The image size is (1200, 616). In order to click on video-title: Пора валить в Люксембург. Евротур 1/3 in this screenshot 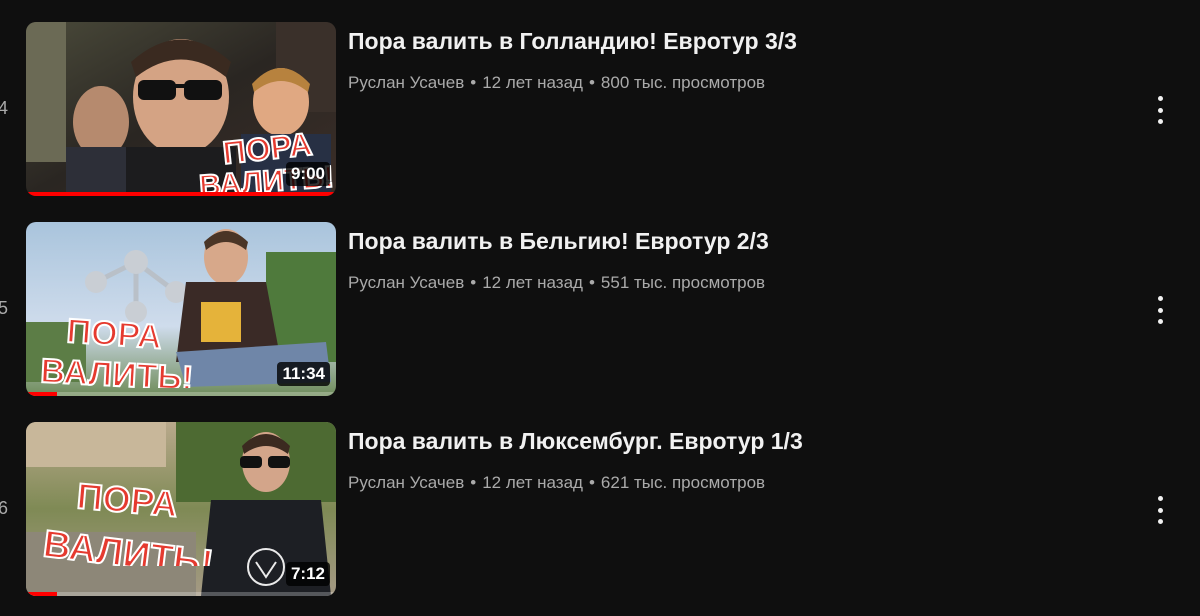, I will do `click(575, 441)`.